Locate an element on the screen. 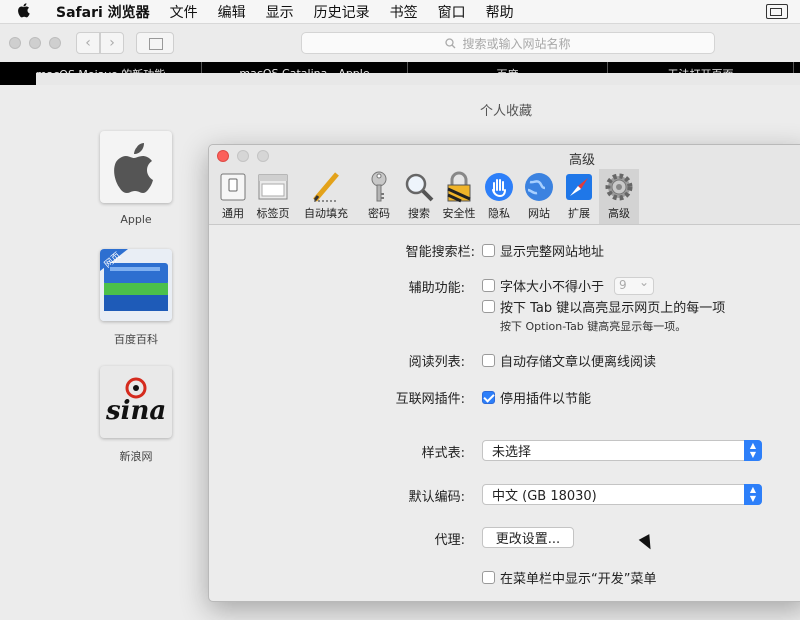  stylesheet-label: 样式表: is located at coordinates (443, 453).